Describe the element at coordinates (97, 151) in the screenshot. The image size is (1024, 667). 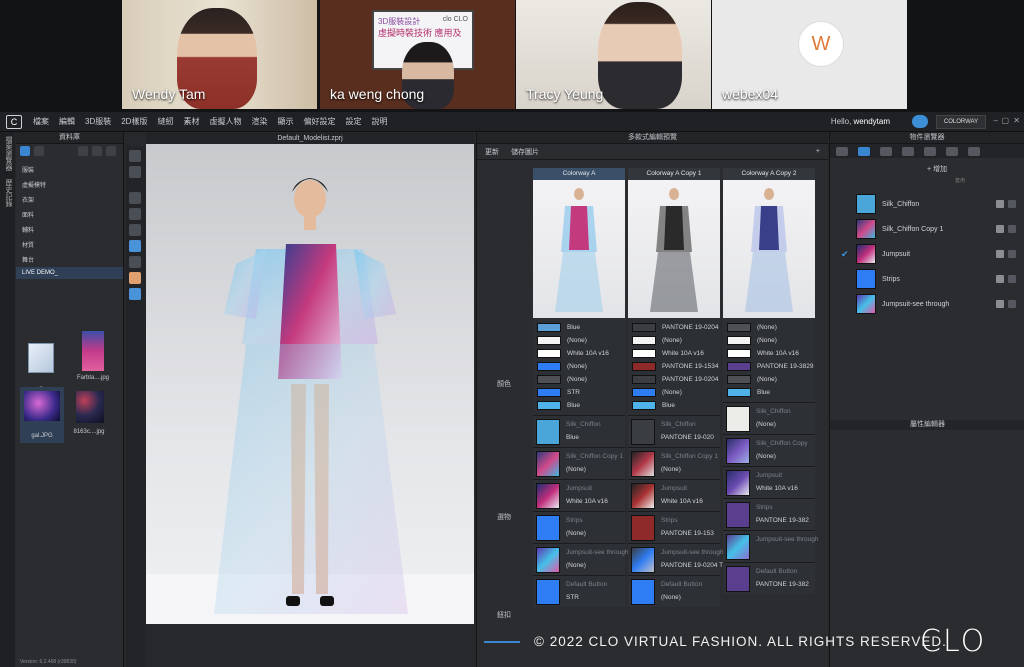
I see `add-icon` at that location.